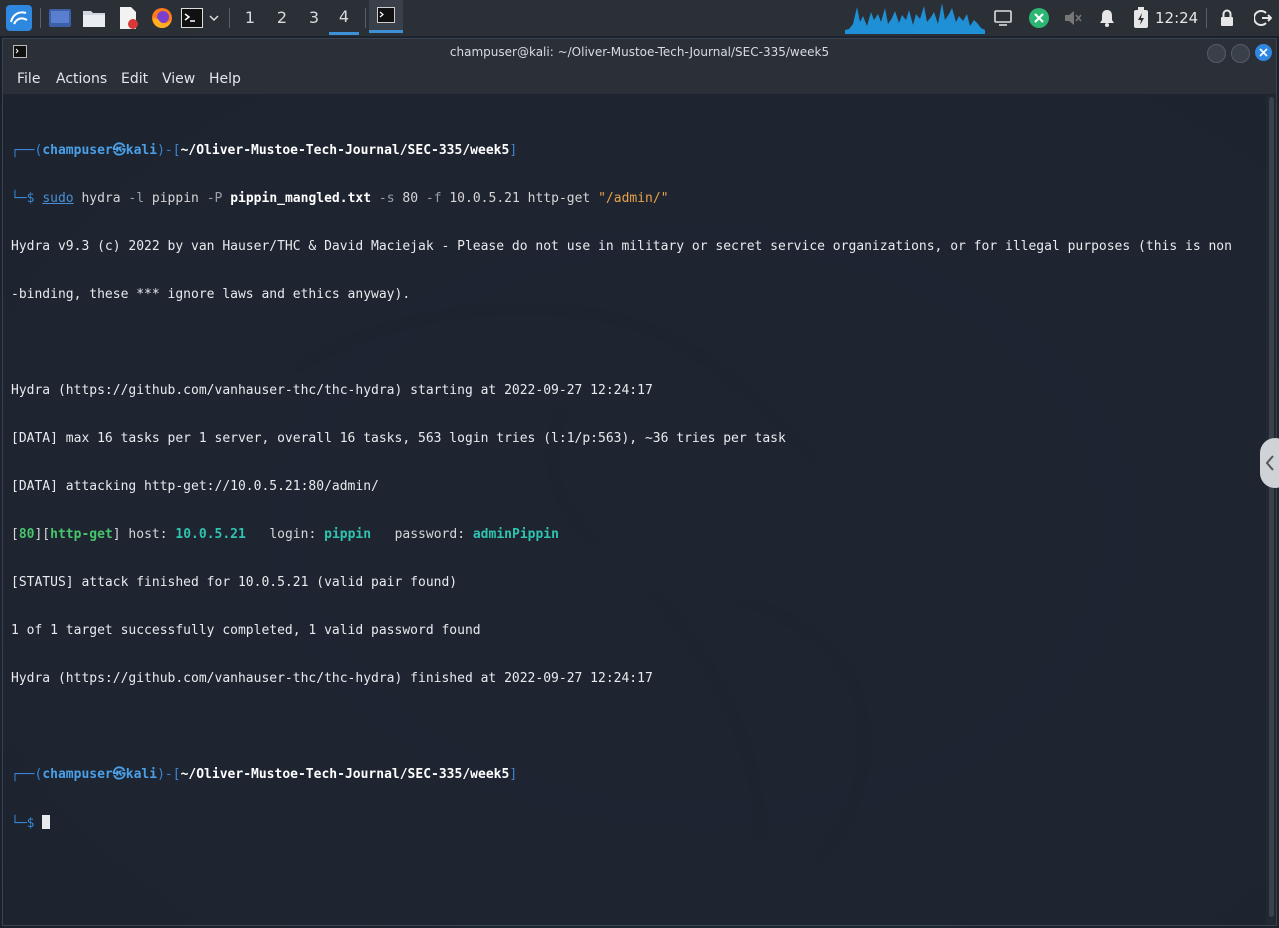 Image resolution: width=1279 pixels, height=928 pixels. I want to click on workspace-3: 3, so click(314, 17).